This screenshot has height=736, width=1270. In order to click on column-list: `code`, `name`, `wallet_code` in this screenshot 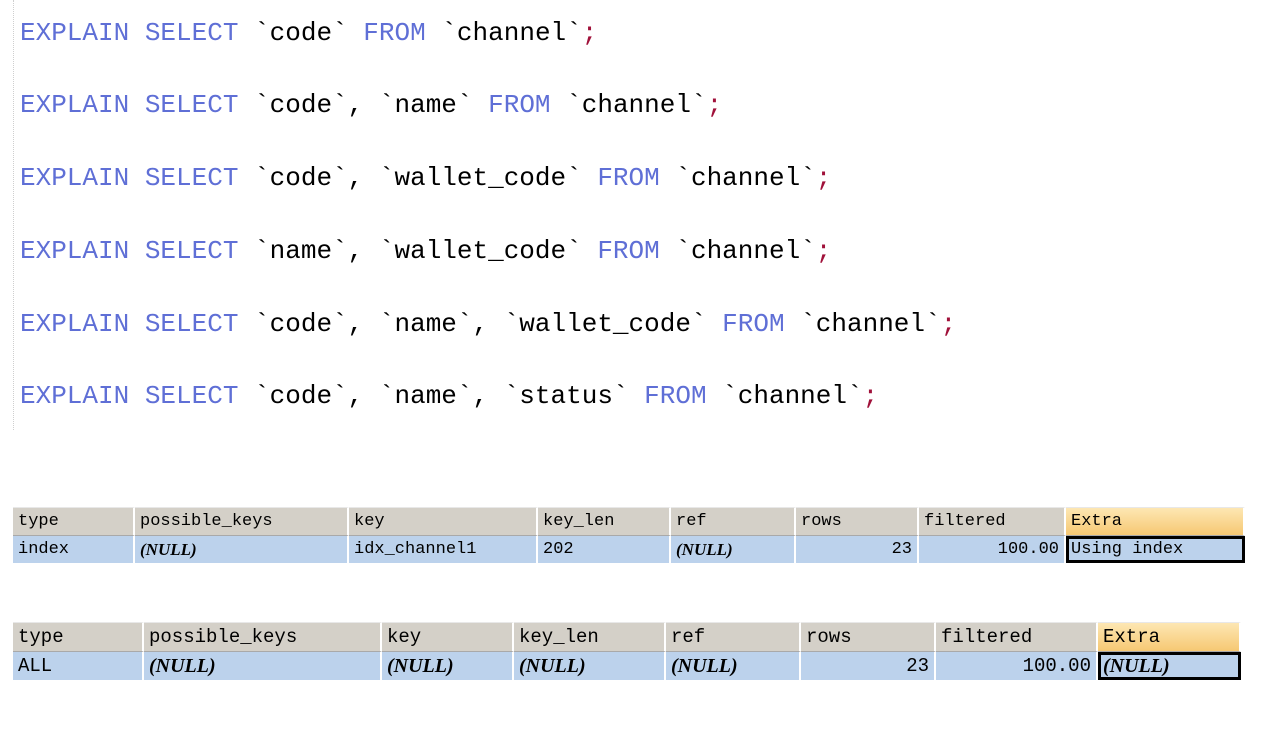, I will do `click(480, 324)`.